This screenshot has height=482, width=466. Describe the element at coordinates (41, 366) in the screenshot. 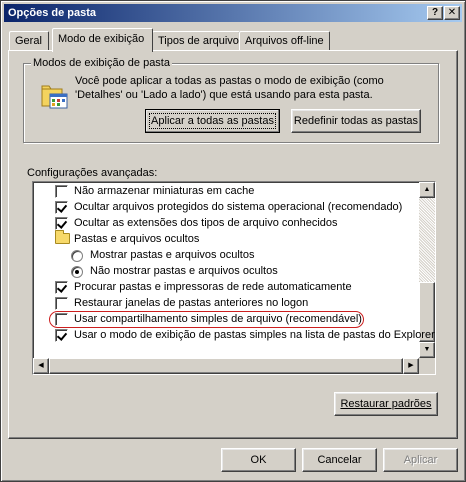

I see `scroll-left-icon: ◀` at that location.